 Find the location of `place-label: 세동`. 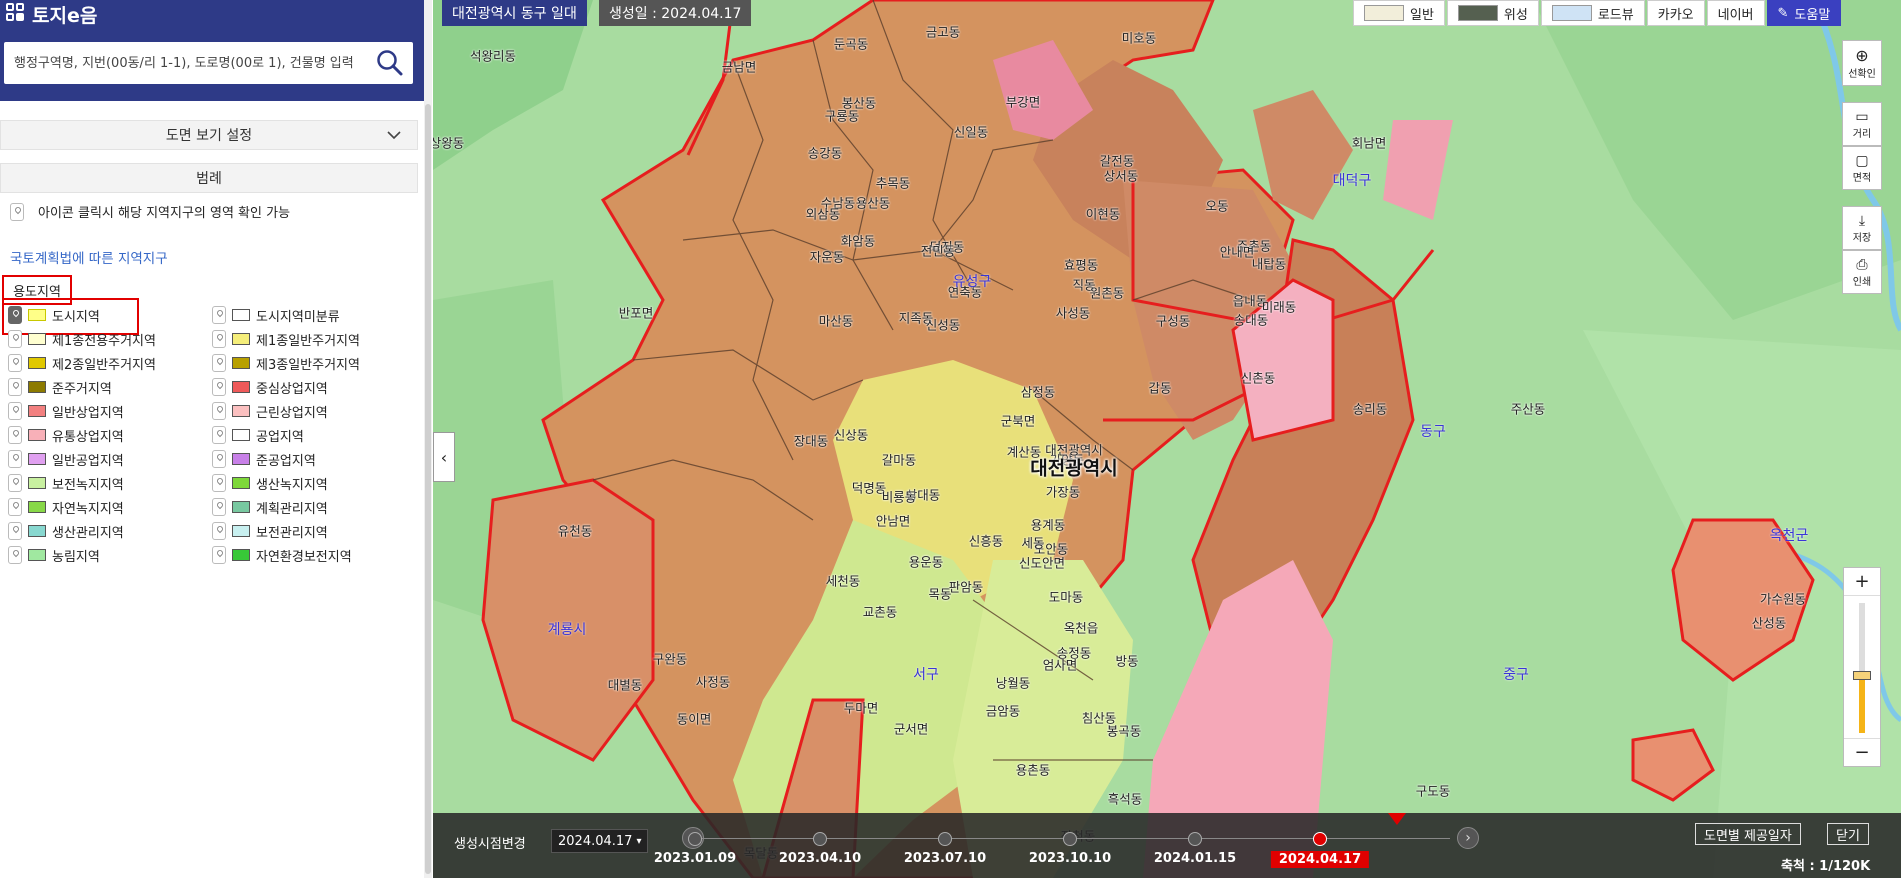

place-label: 세동 is located at coordinates (1033, 543).